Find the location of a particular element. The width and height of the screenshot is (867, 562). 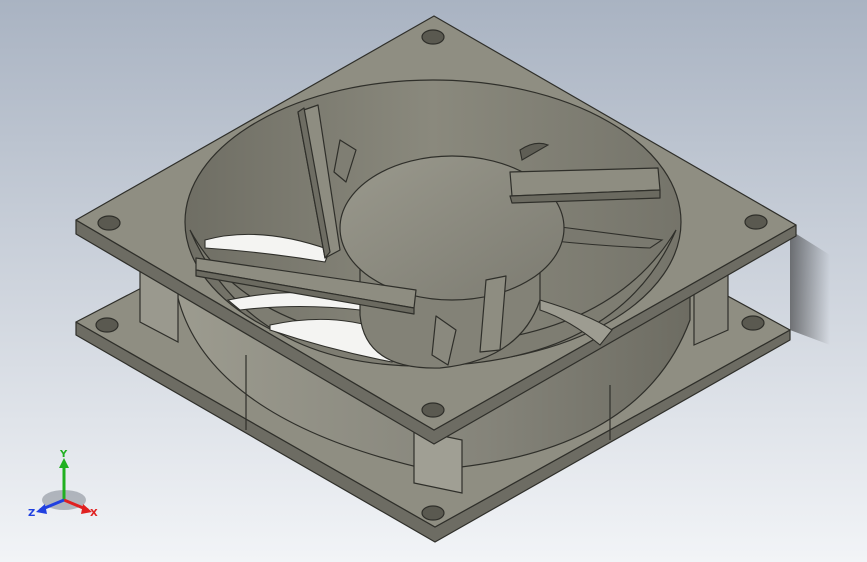

mounting-hole-right is located at coordinates (756, 222).